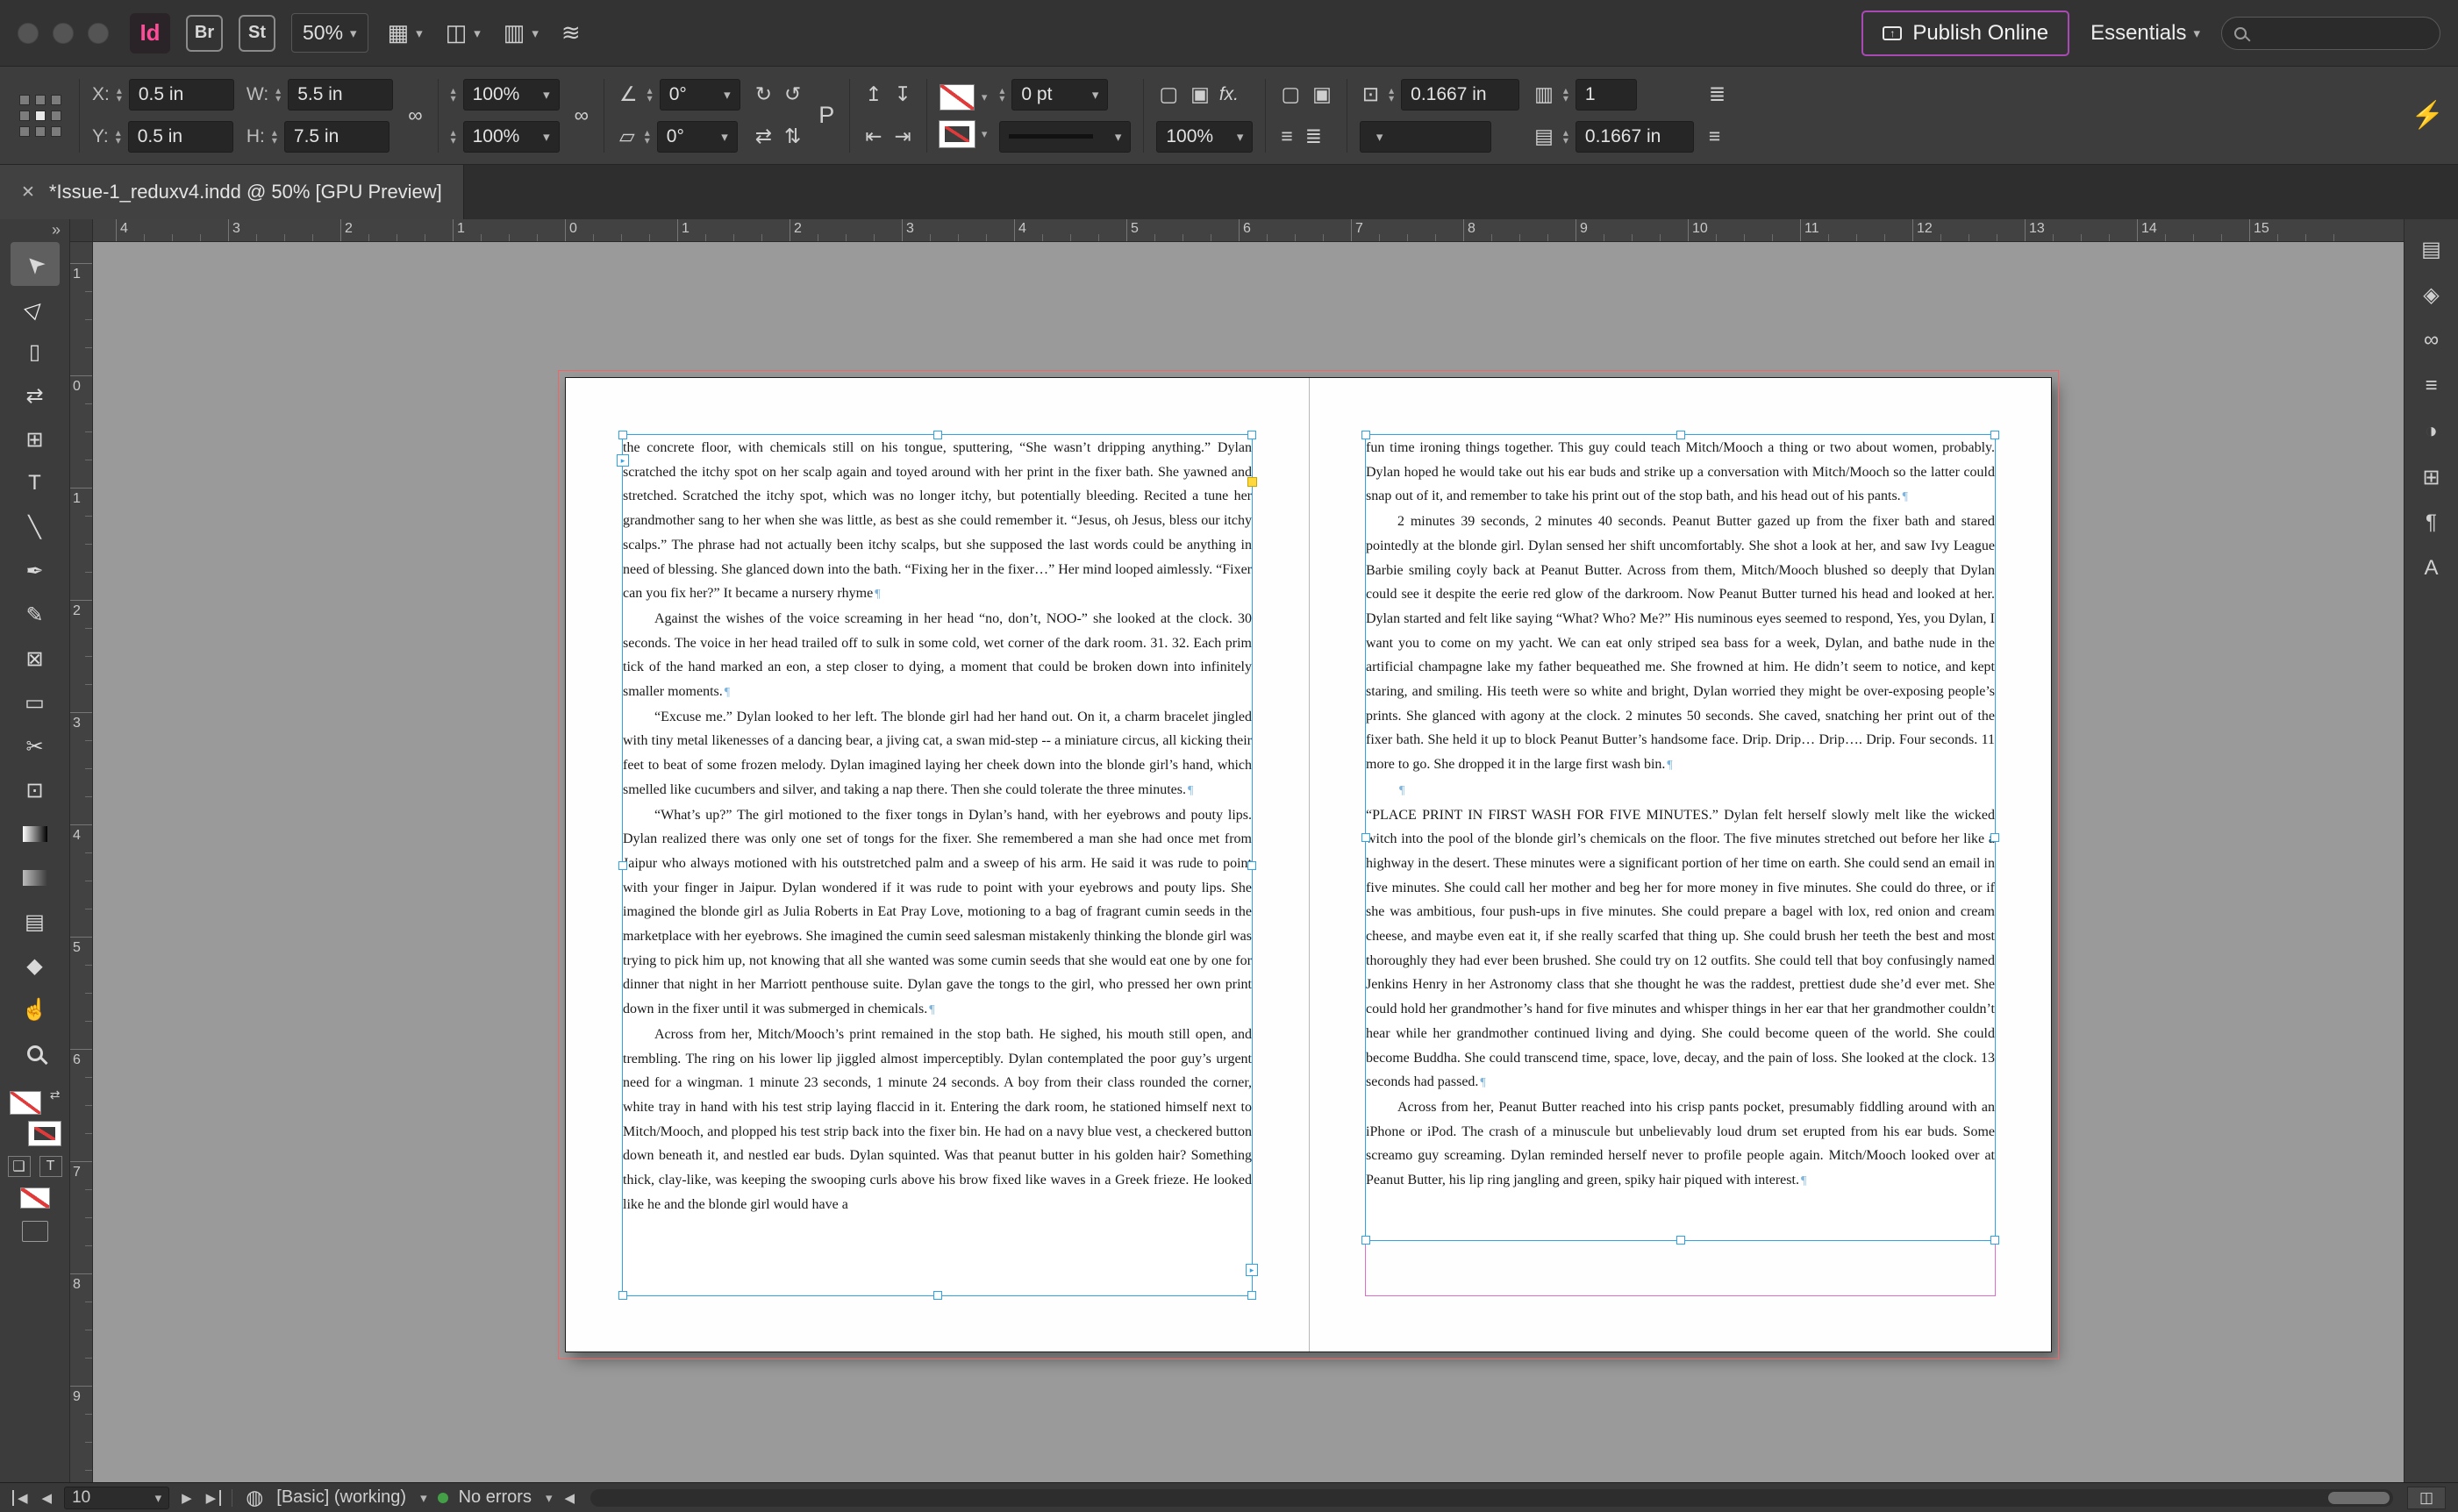 The image size is (2458, 1512). I want to click on scale-y-stepper, so click(453, 137).